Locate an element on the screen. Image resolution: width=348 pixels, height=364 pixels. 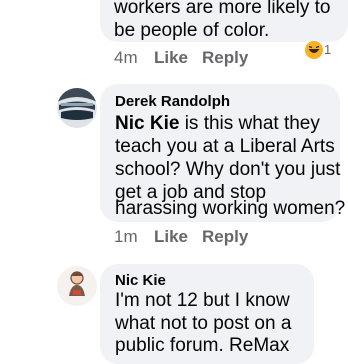
comment-text-line: Nic Kie is this what they is located at coordinates (217, 123).